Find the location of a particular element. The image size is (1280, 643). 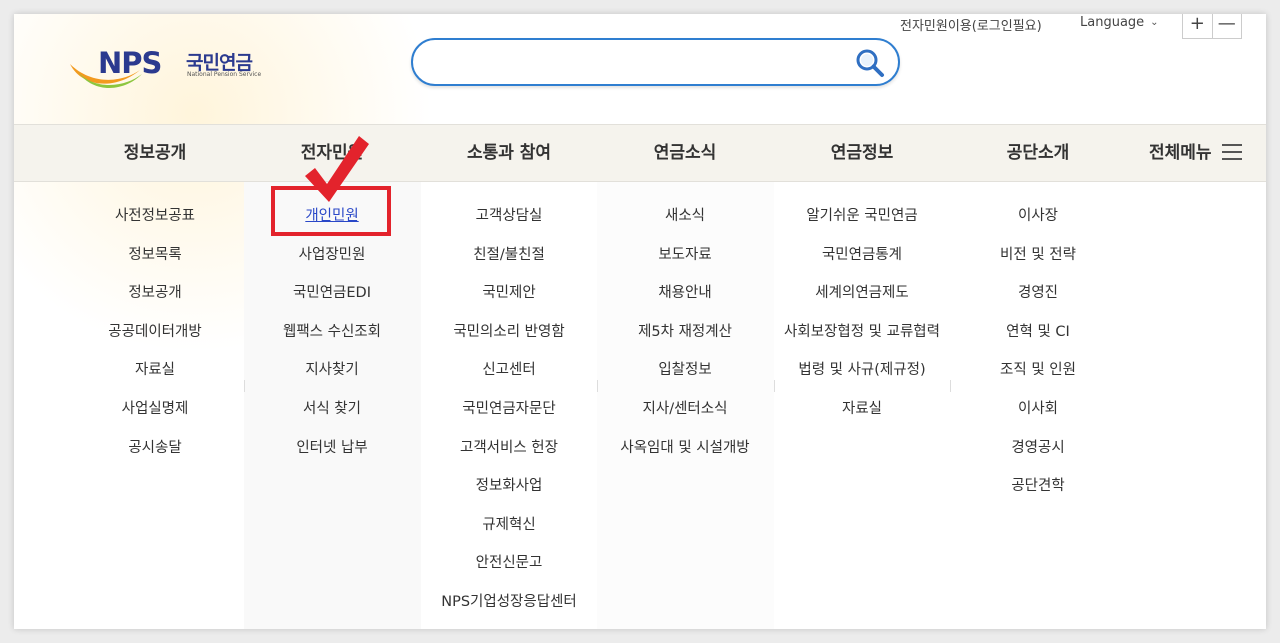

submenu-item: 규제혁신 is located at coordinates (509, 525).